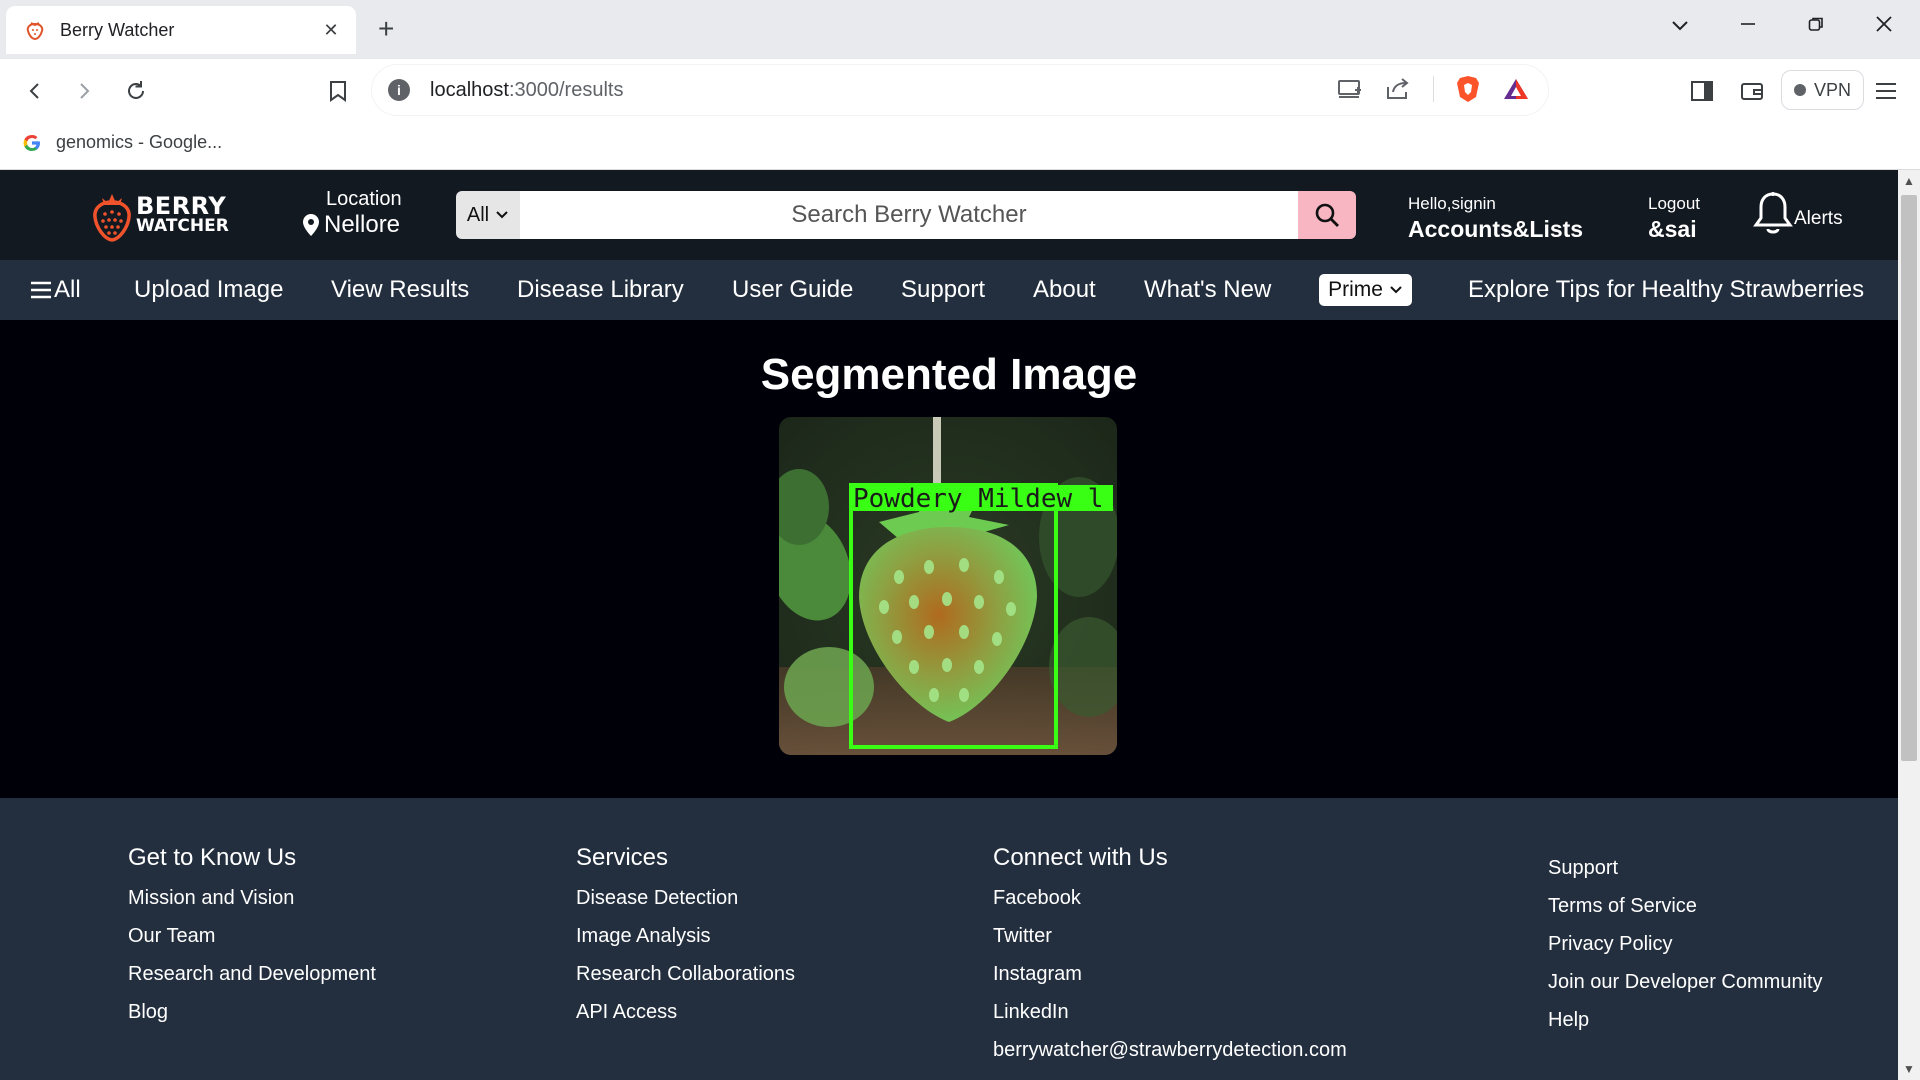  I want to click on alerts-button: Alerts, so click(1797, 214).